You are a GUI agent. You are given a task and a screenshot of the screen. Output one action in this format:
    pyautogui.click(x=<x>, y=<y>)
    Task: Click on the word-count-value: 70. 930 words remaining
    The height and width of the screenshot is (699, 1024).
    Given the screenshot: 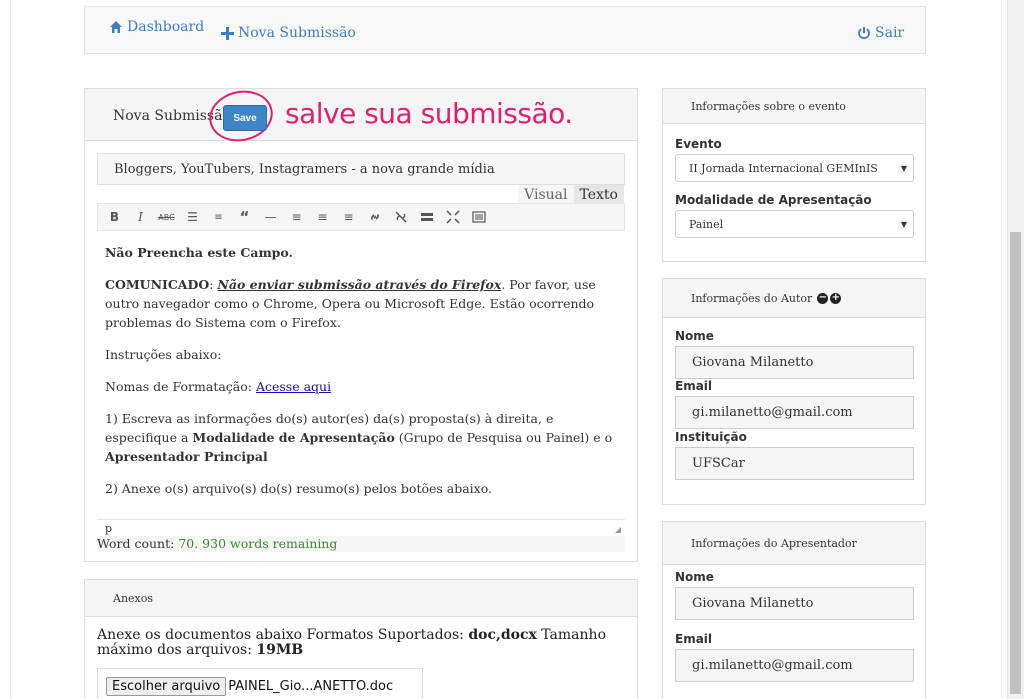 What is the action you would take?
    pyautogui.click(x=258, y=543)
    